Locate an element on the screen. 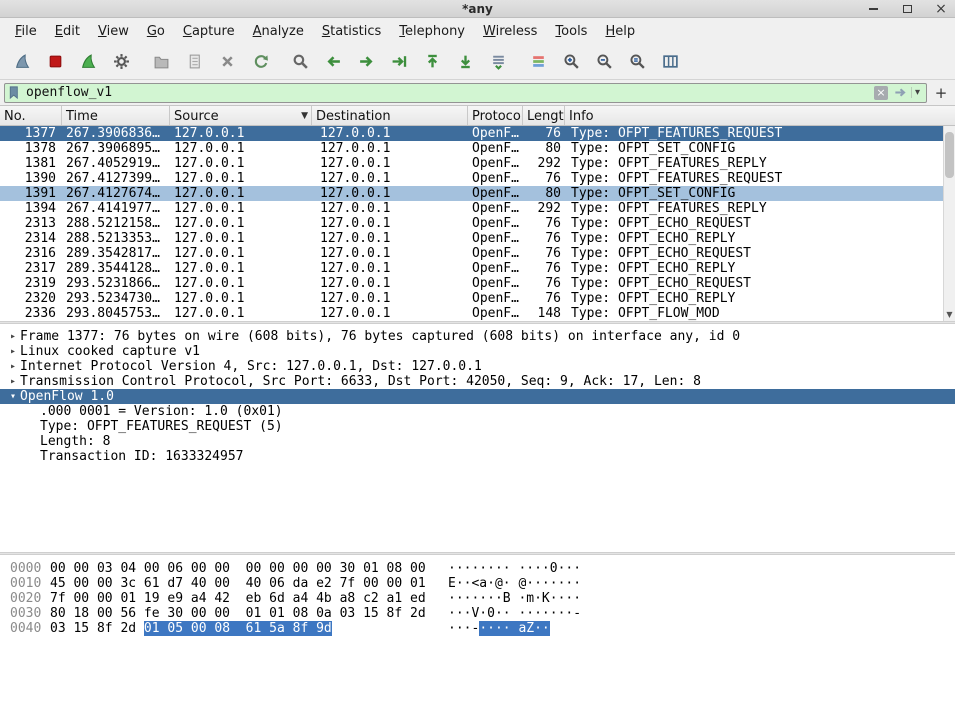  column-header-info: Info is located at coordinates (760, 115).